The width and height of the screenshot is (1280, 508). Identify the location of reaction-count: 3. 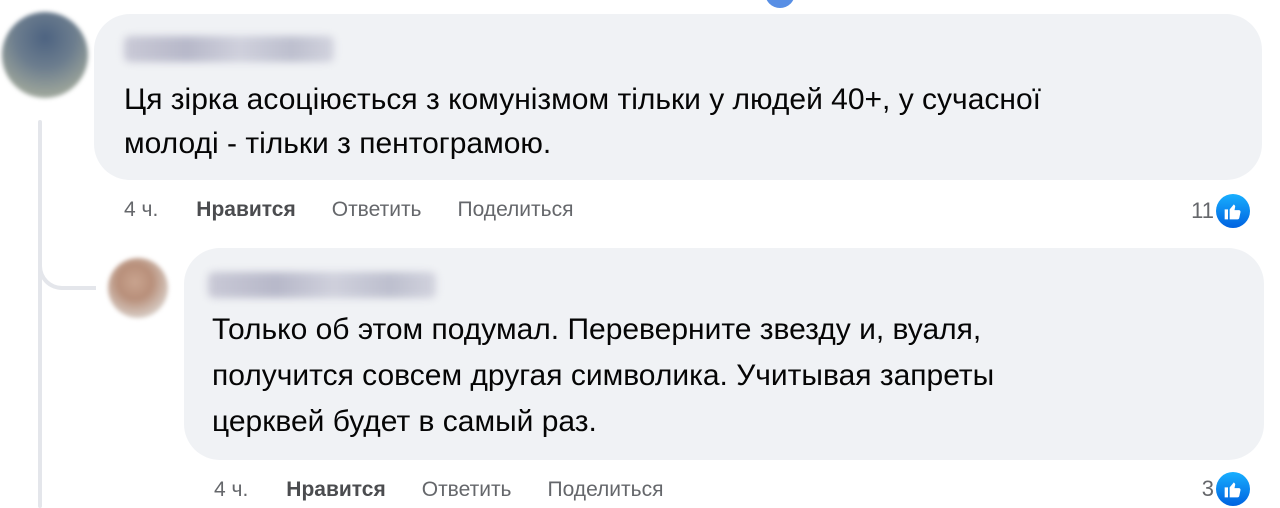
(1207, 488).